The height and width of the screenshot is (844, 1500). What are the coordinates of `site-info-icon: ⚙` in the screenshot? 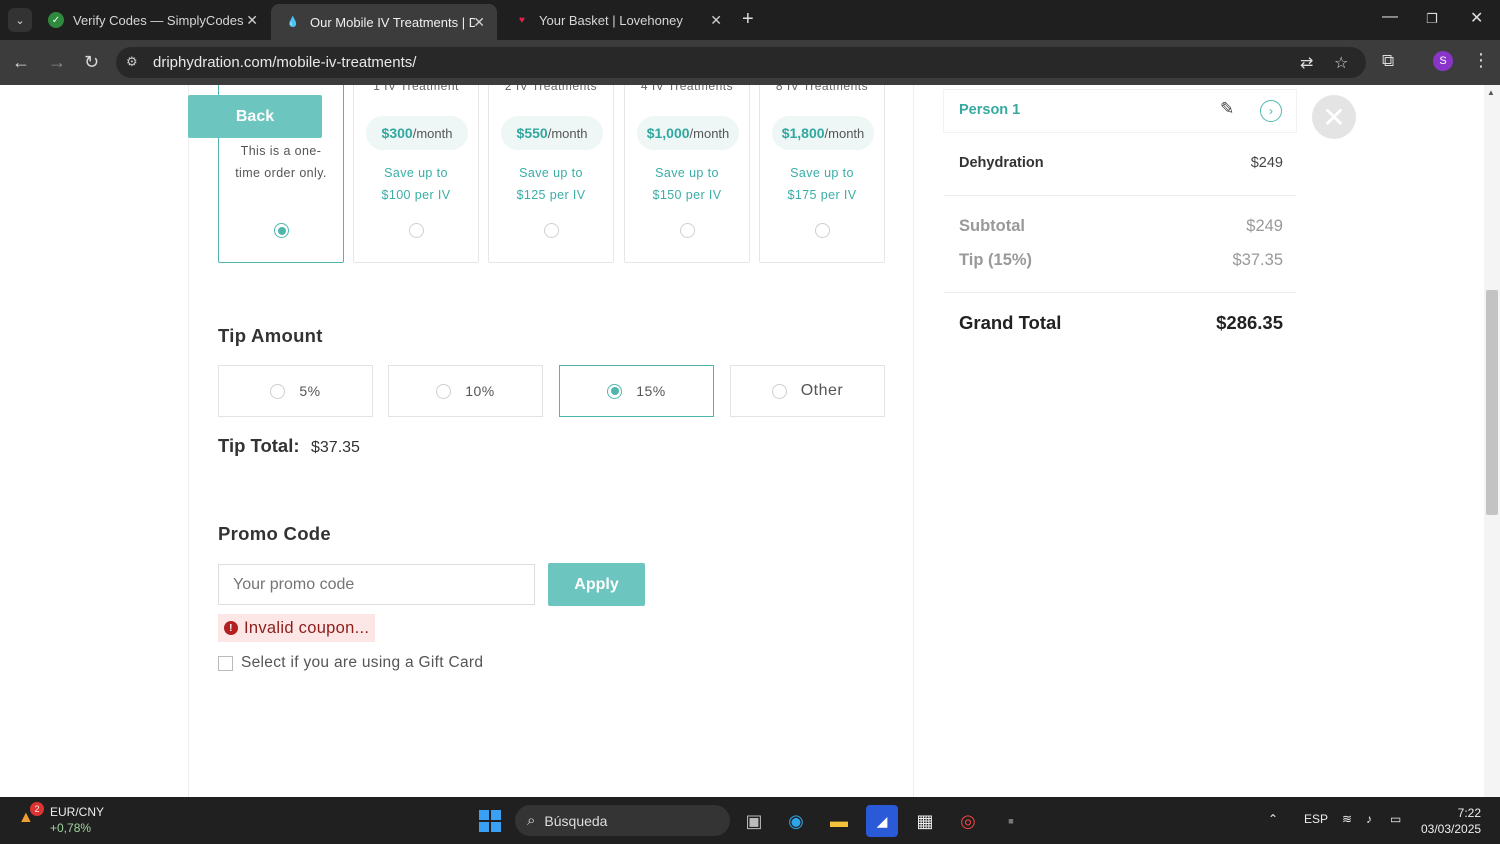 It's located at (132, 62).